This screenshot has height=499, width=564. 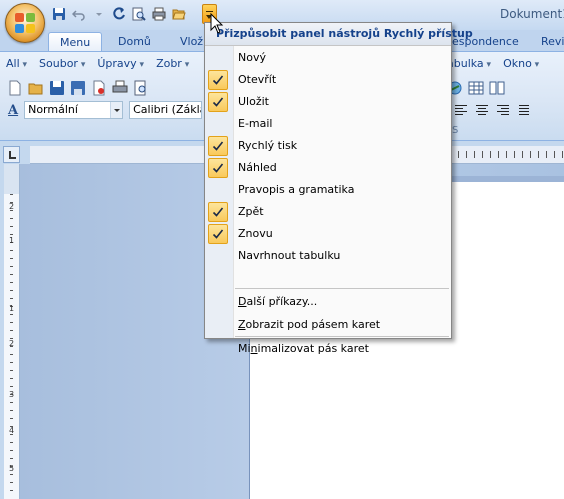 What do you see at coordinates (12, 430) in the screenshot?
I see `ruler-number: 4` at bounding box center [12, 430].